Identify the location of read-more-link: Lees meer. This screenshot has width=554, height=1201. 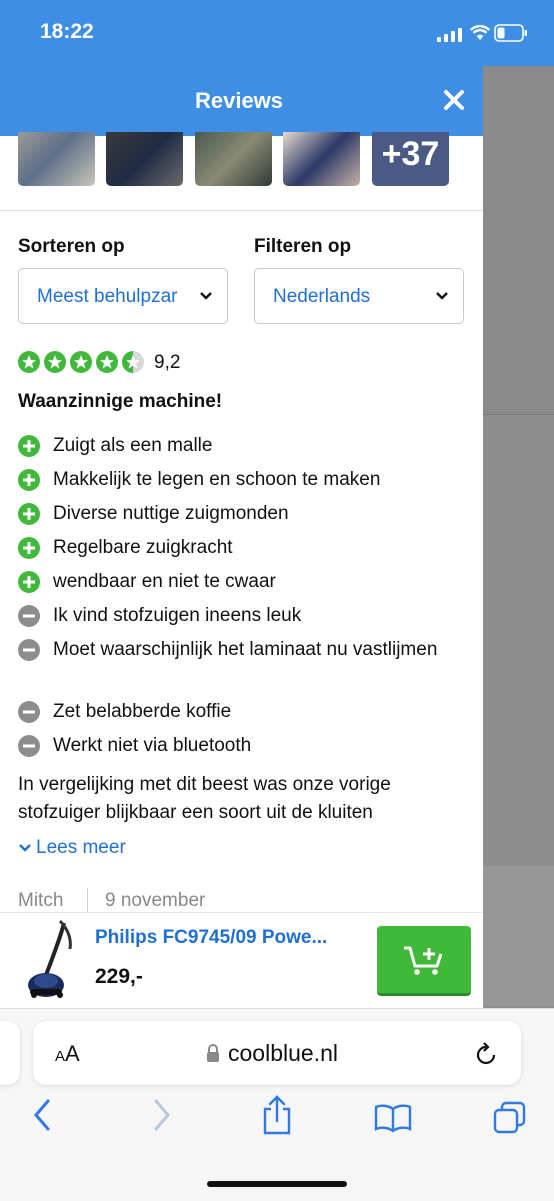
(72, 848).